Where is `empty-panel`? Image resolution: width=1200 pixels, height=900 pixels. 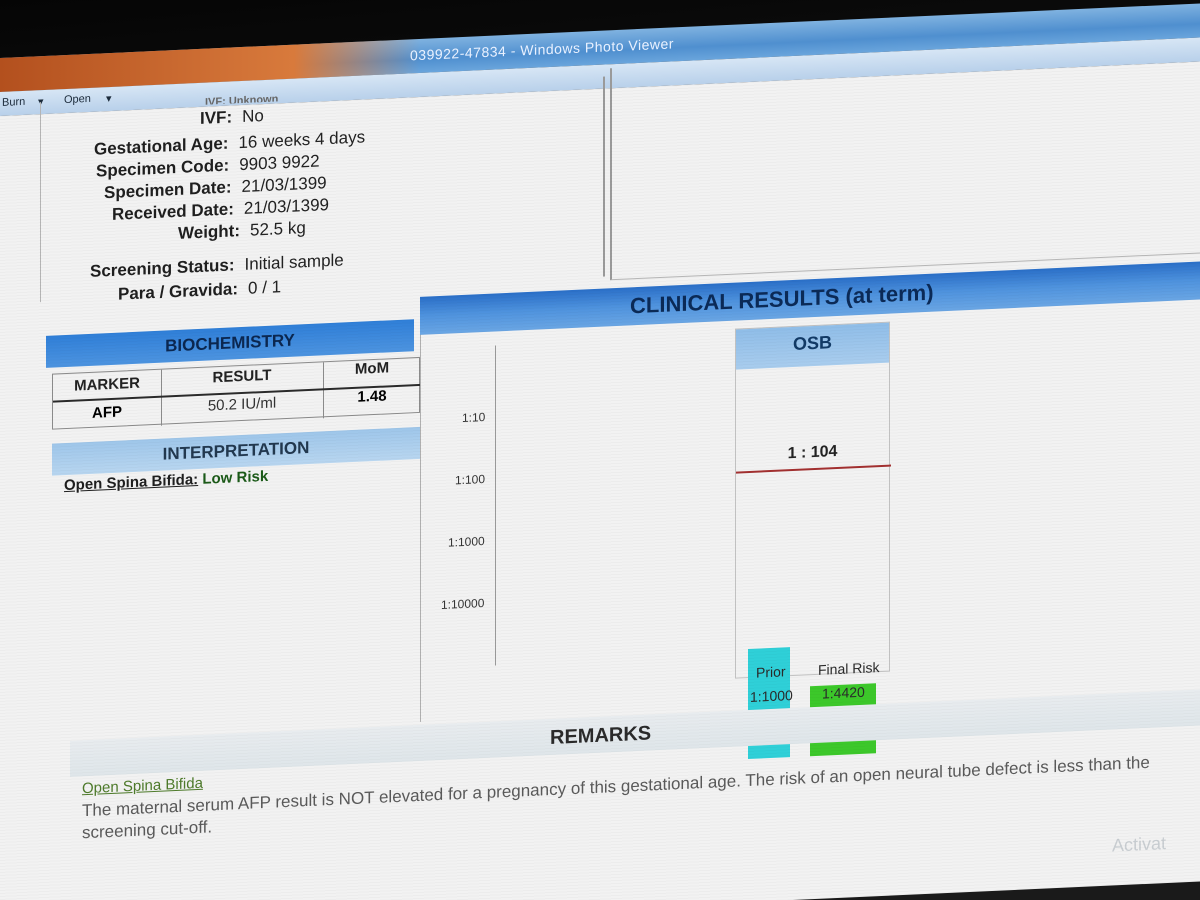
empty-panel is located at coordinates (905, 161).